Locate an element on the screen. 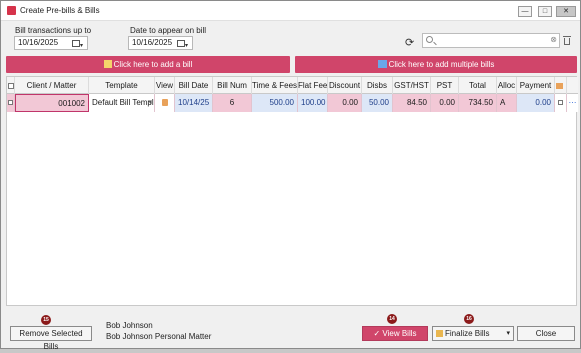 The height and width of the screenshot is (353, 581). row-actions-icon: ⋯ is located at coordinates (572, 103).